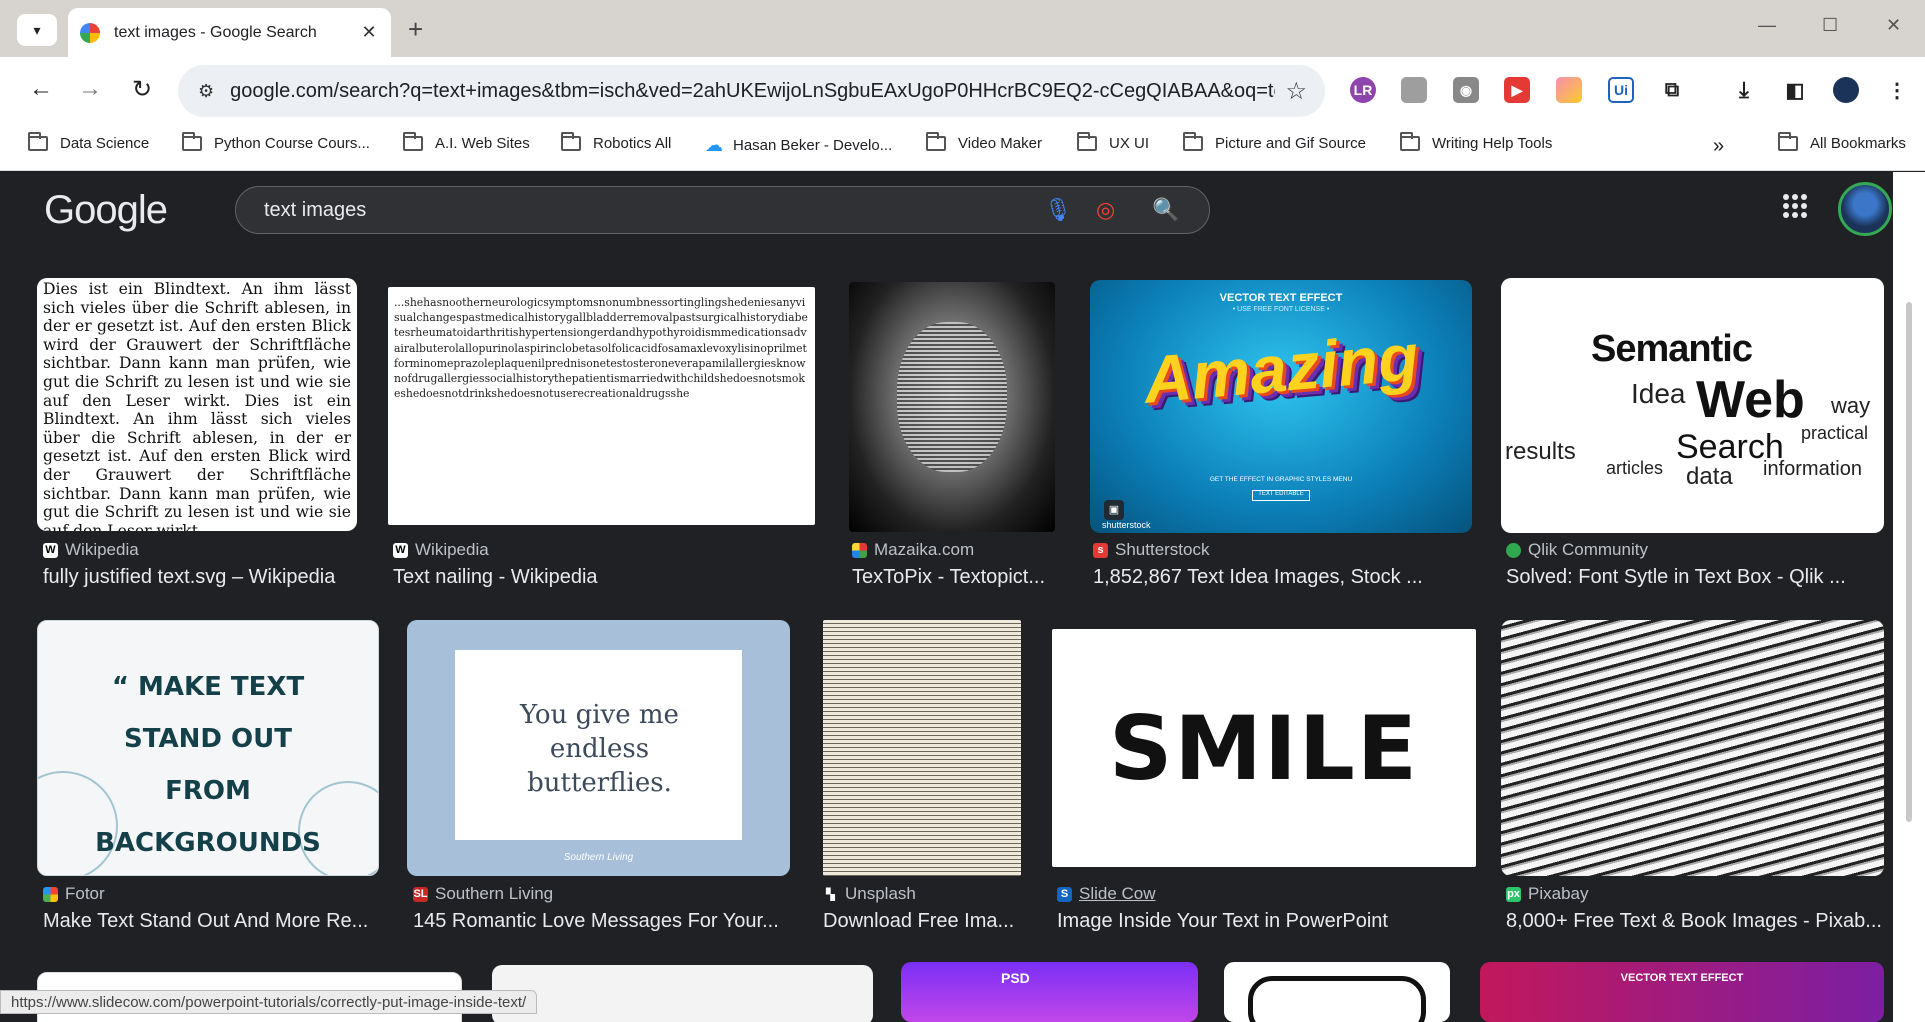 Image resolution: width=1925 pixels, height=1022 pixels. What do you see at coordinates (1105, 210) in the screenshot?
I see `lens-camera-icon: ◎` at bounding box center [1105, 210].